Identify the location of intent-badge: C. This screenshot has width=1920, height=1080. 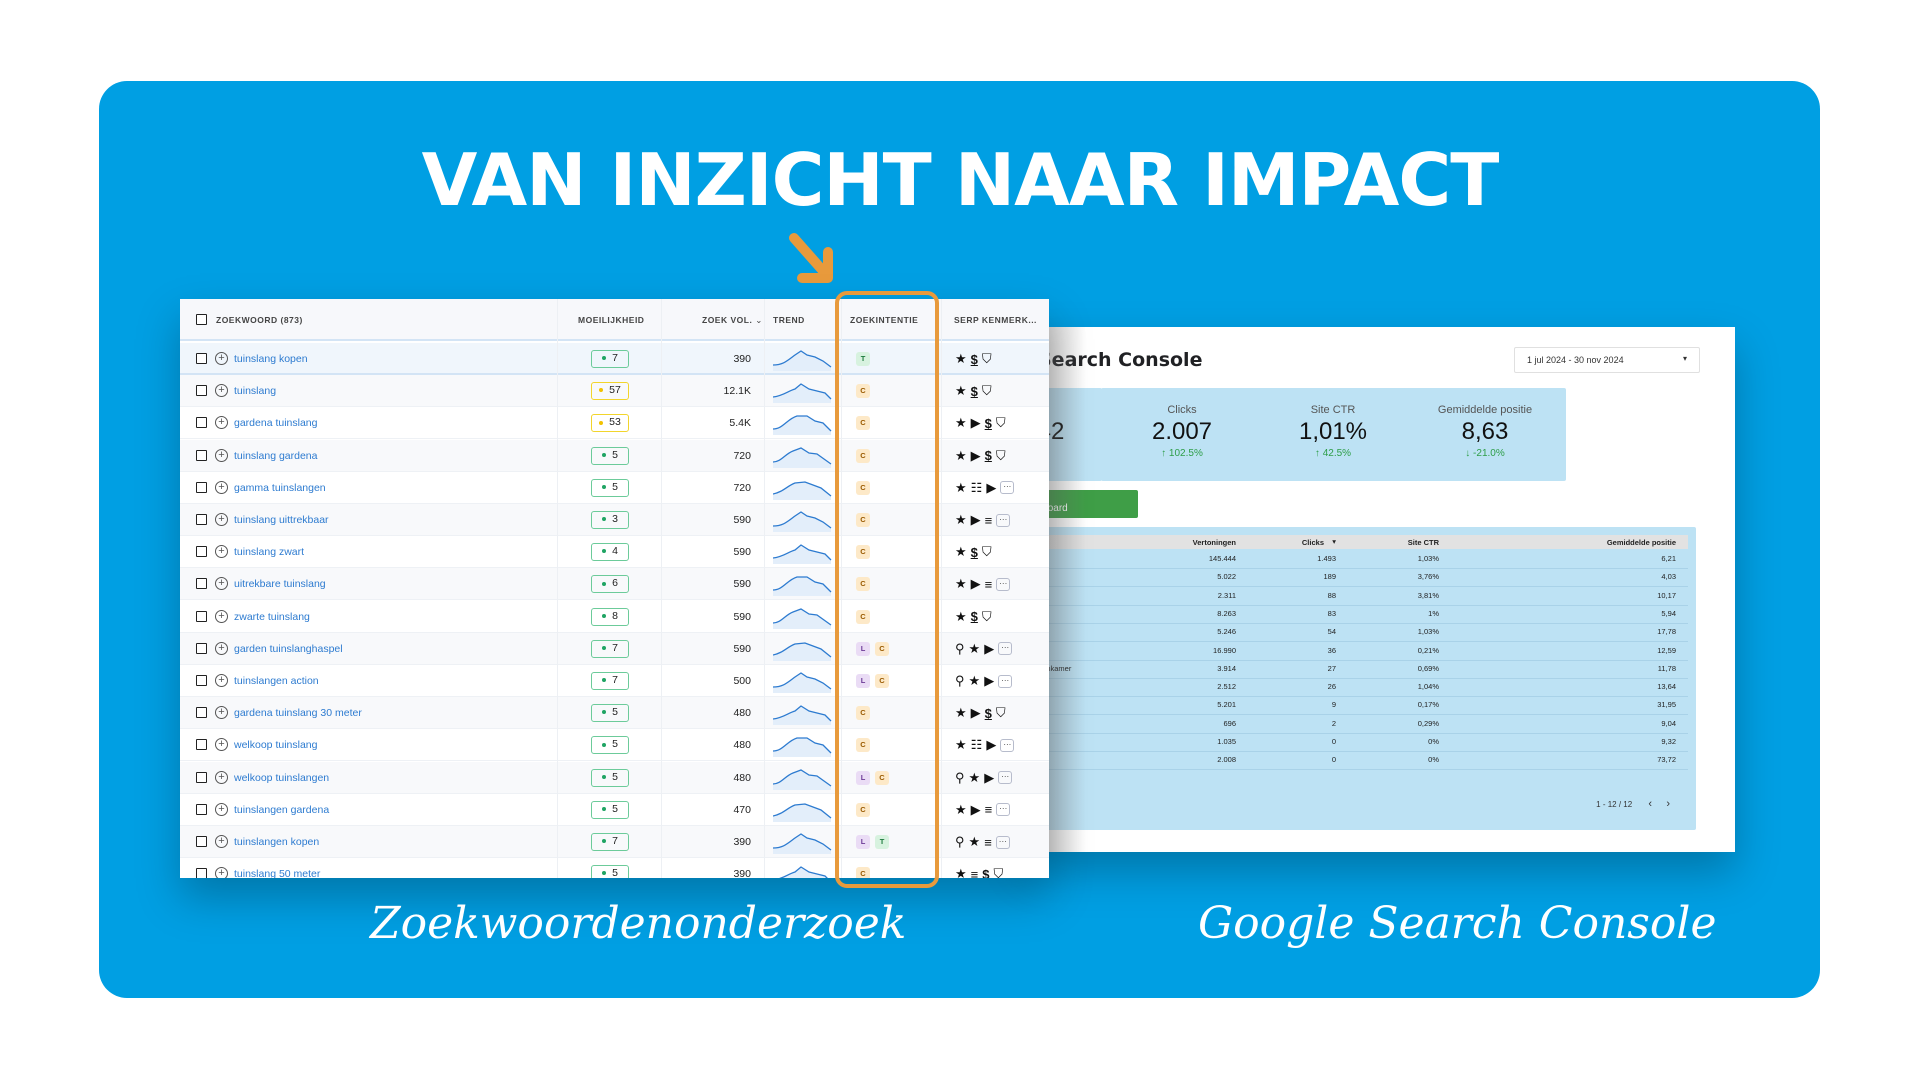
(863, 423).